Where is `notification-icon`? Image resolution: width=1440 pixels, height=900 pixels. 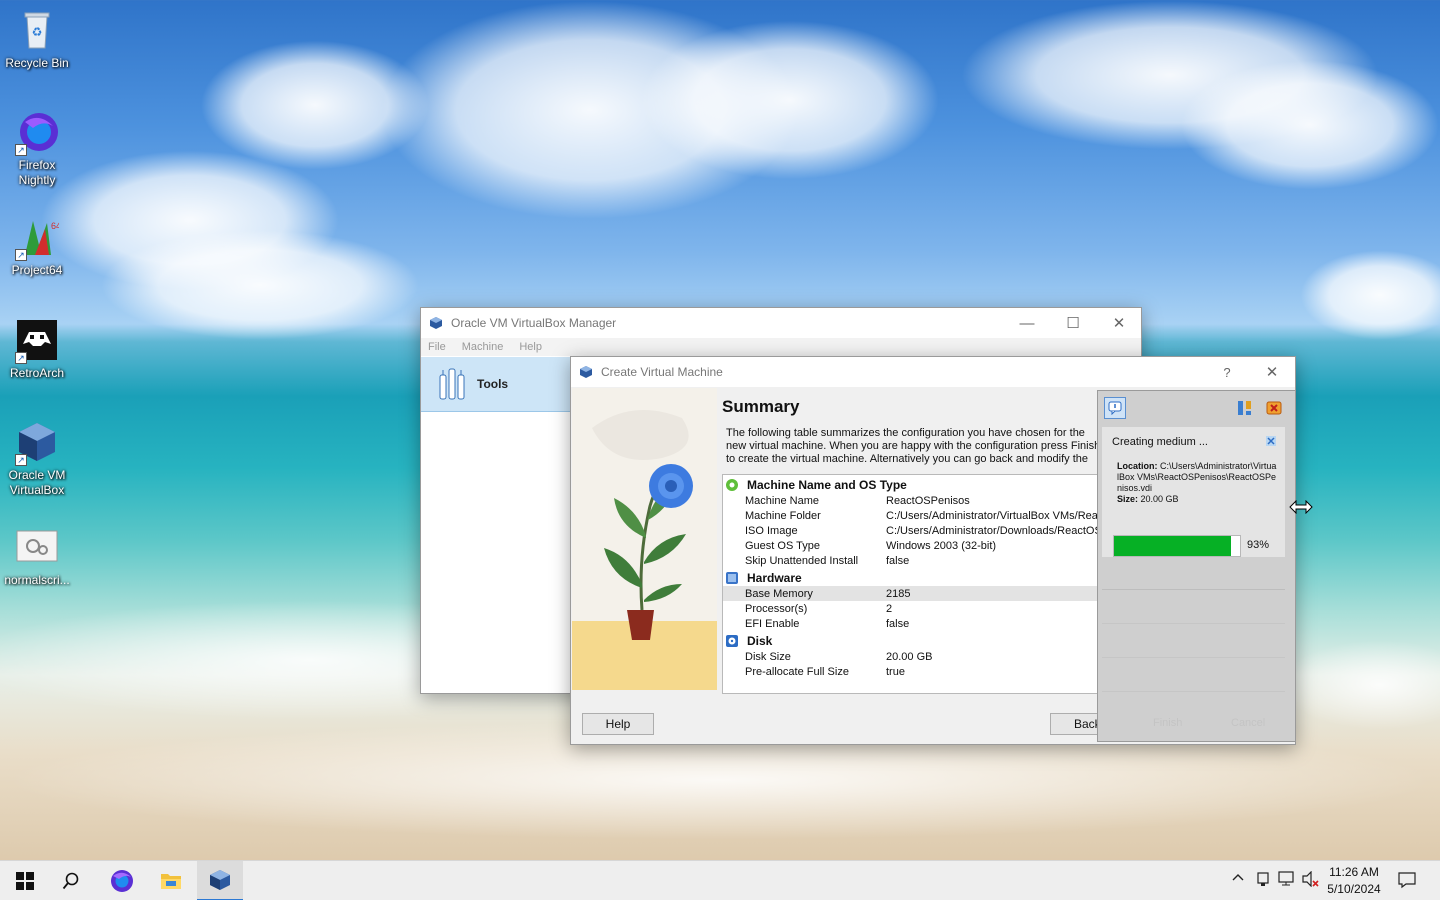
notification-icon is located at coordinates (1407, 880).